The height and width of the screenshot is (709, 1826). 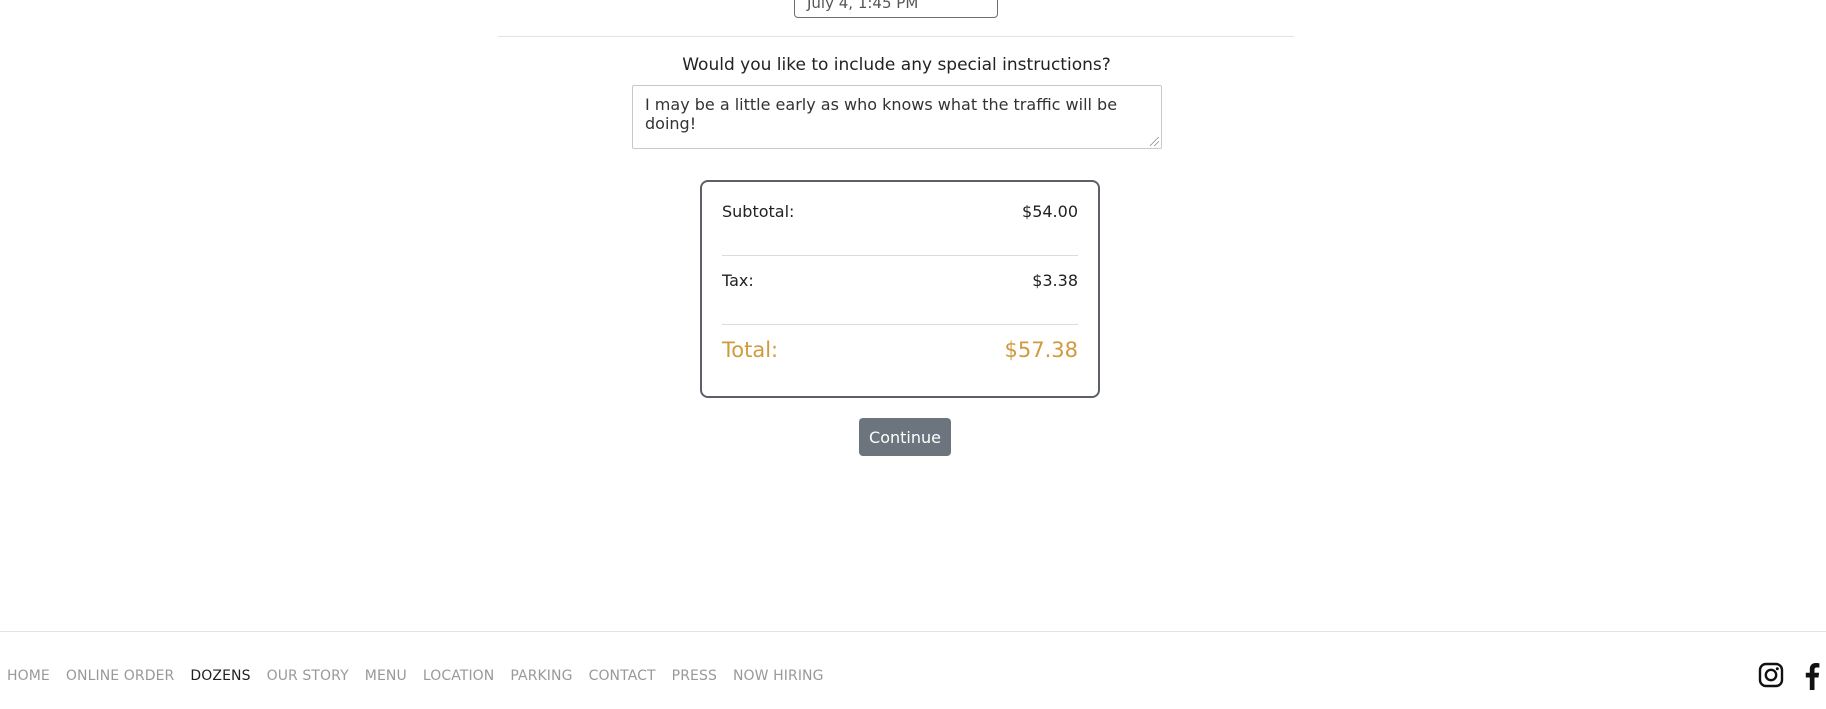 What do you see at coordinates (896, 9) in the screenshot?
I see `pickup-time-select: July 4, 1:45 PM` at bounding box center [896, 9].